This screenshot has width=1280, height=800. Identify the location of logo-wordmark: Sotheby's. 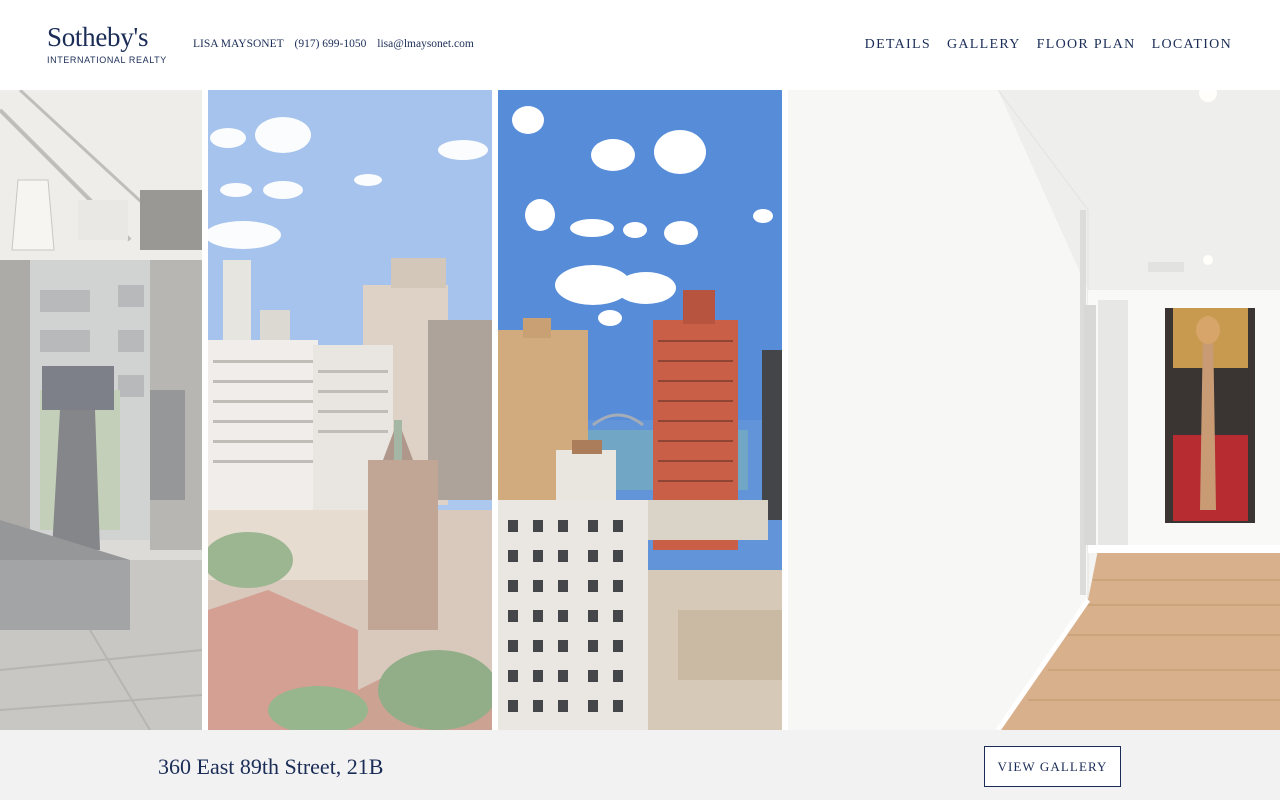
(98, 37).